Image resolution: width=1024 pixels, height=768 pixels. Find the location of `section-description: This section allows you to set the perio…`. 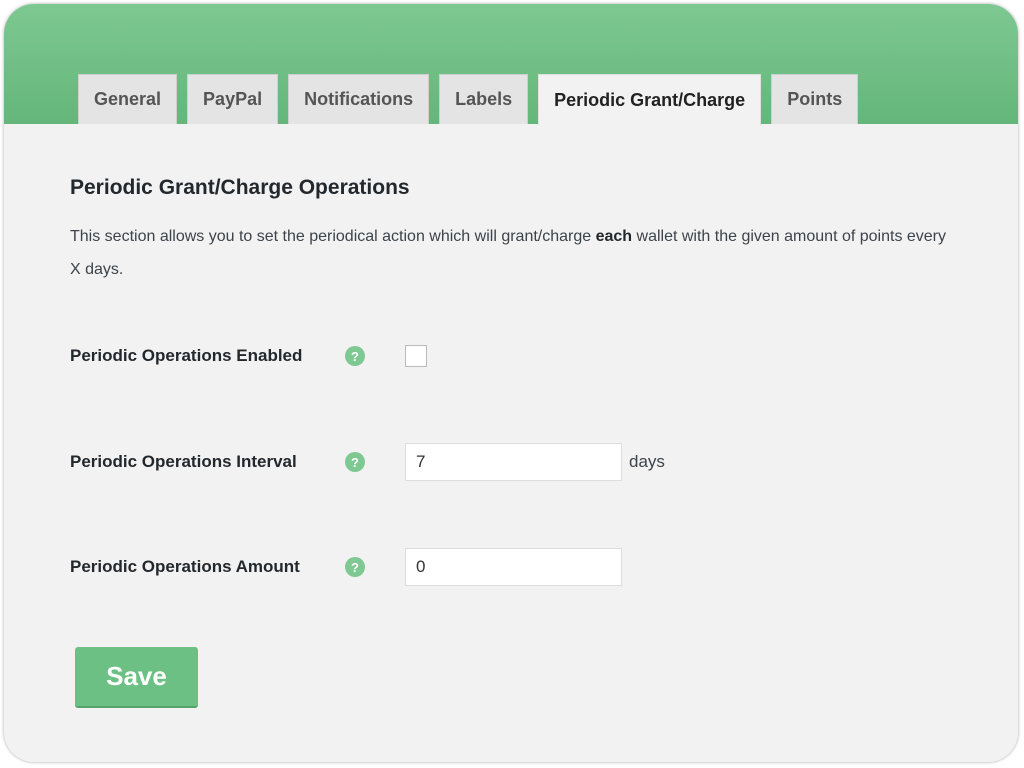

section-description: This section allows you to set the perio… is located at coordinates (510, 253).